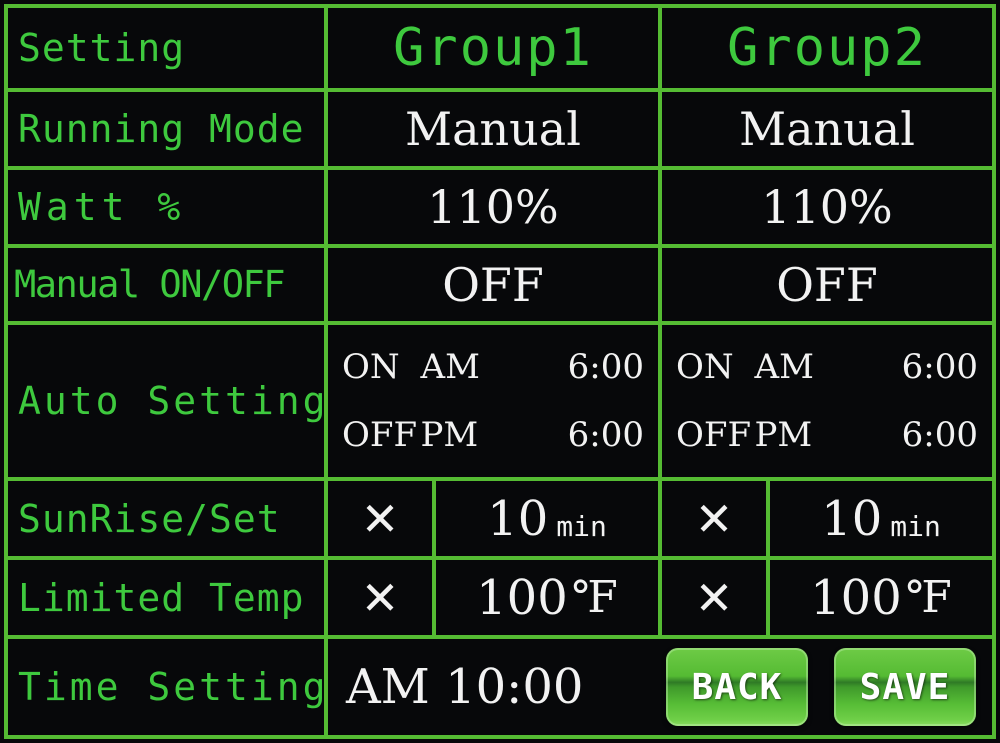  Describe the element at coordinates (522, 597) in the screenshot. I see `limited-temp-group1-value: 100` at that location.